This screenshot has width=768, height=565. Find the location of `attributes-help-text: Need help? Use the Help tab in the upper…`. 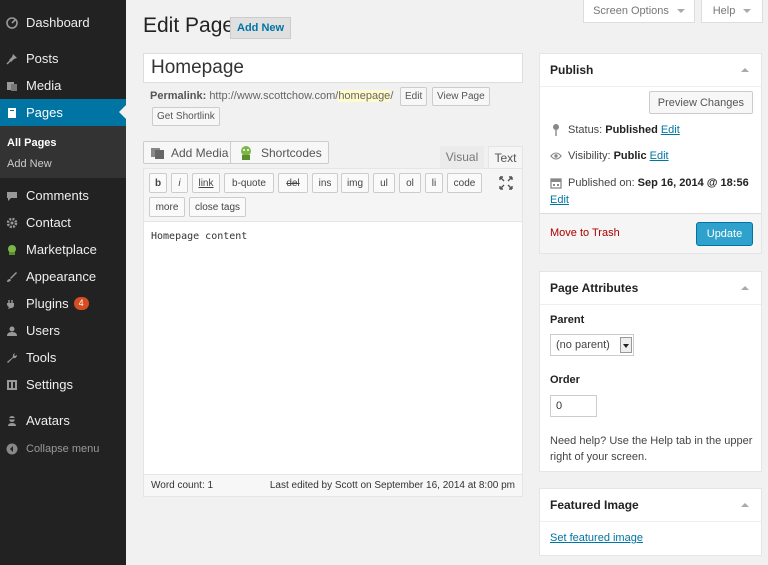

attributes-help-text: Need help? Use the Help tab in the upper… is located at coordinates (651, 449).